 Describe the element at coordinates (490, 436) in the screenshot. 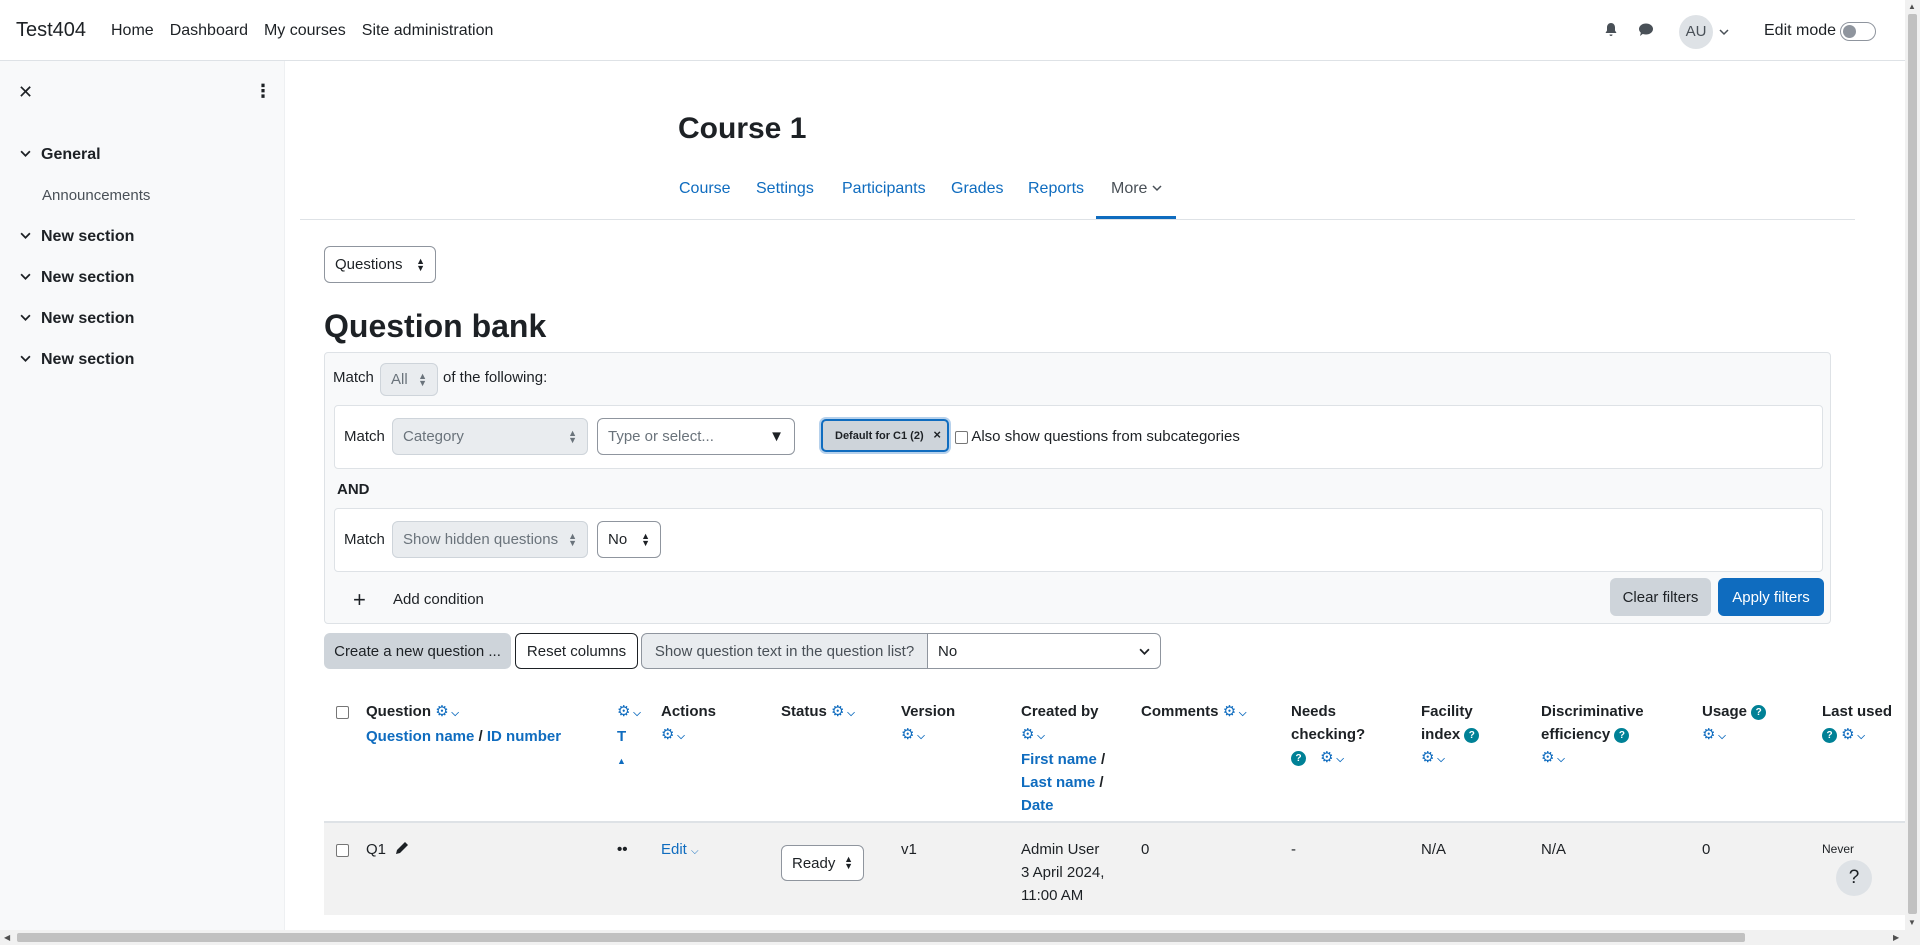

I see `condition-type-select: Category ▲ ▼` at that location.